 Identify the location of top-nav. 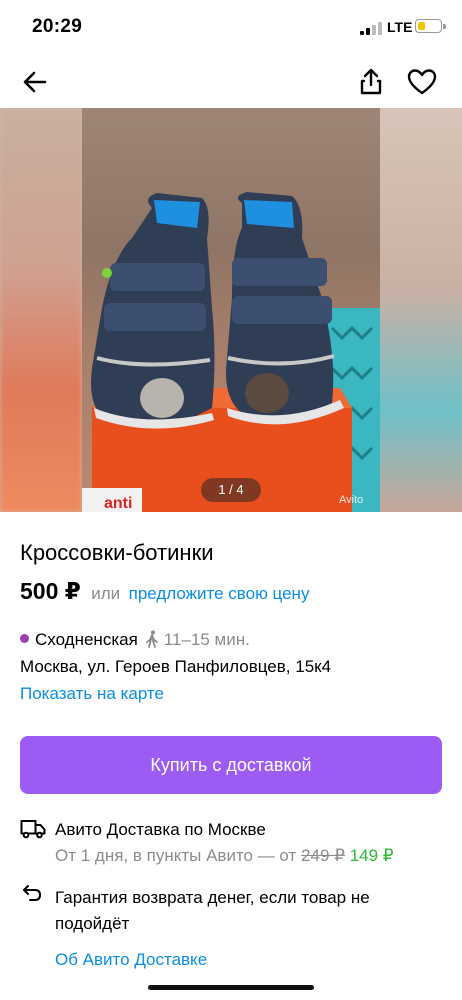
(231, 82).